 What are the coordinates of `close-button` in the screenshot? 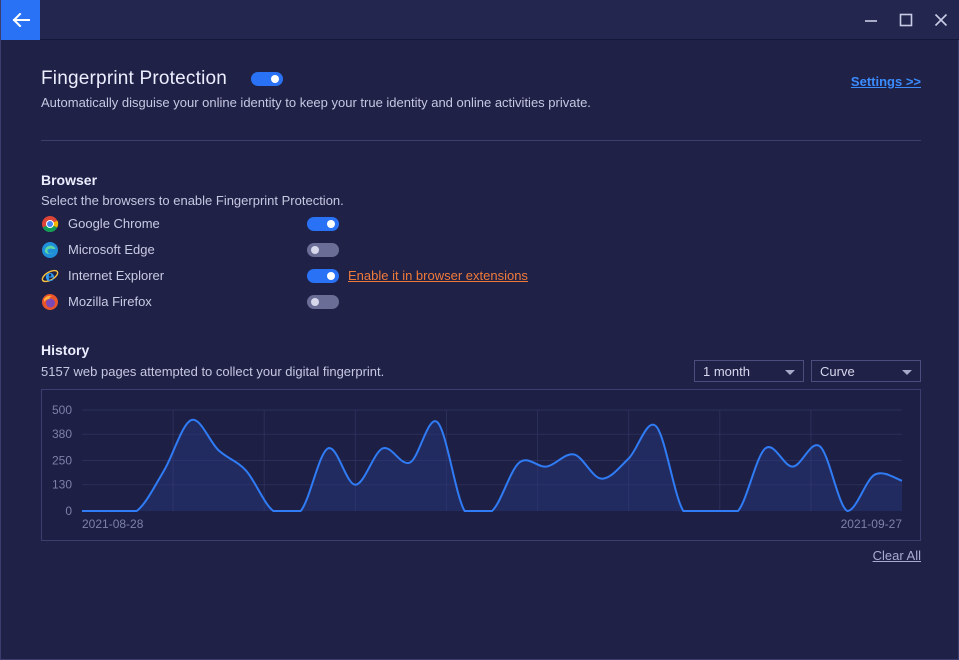 It's located at (941, 20).